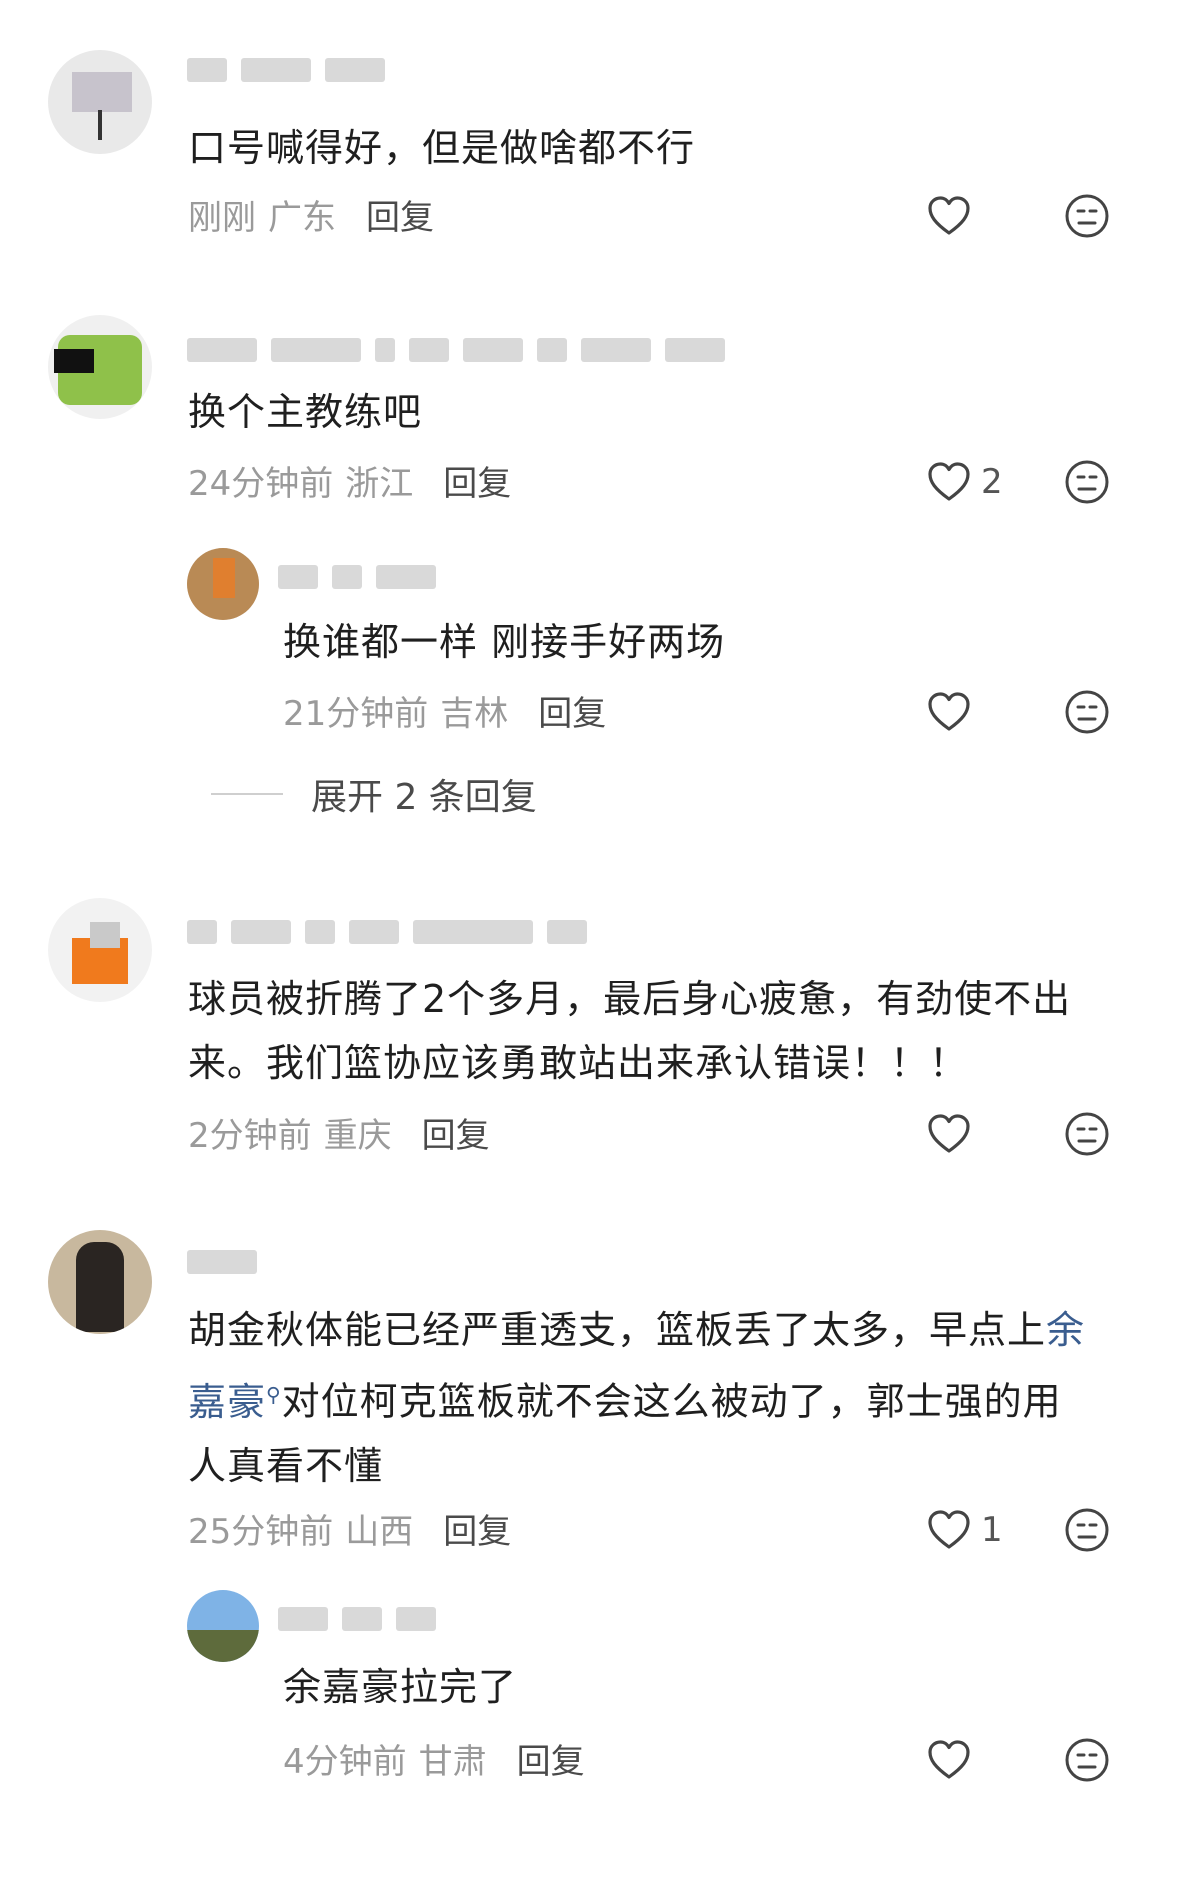  Describe the element at coordinates (379, 484) in the screenshot. I see `comment-location: 浙江` at that location.